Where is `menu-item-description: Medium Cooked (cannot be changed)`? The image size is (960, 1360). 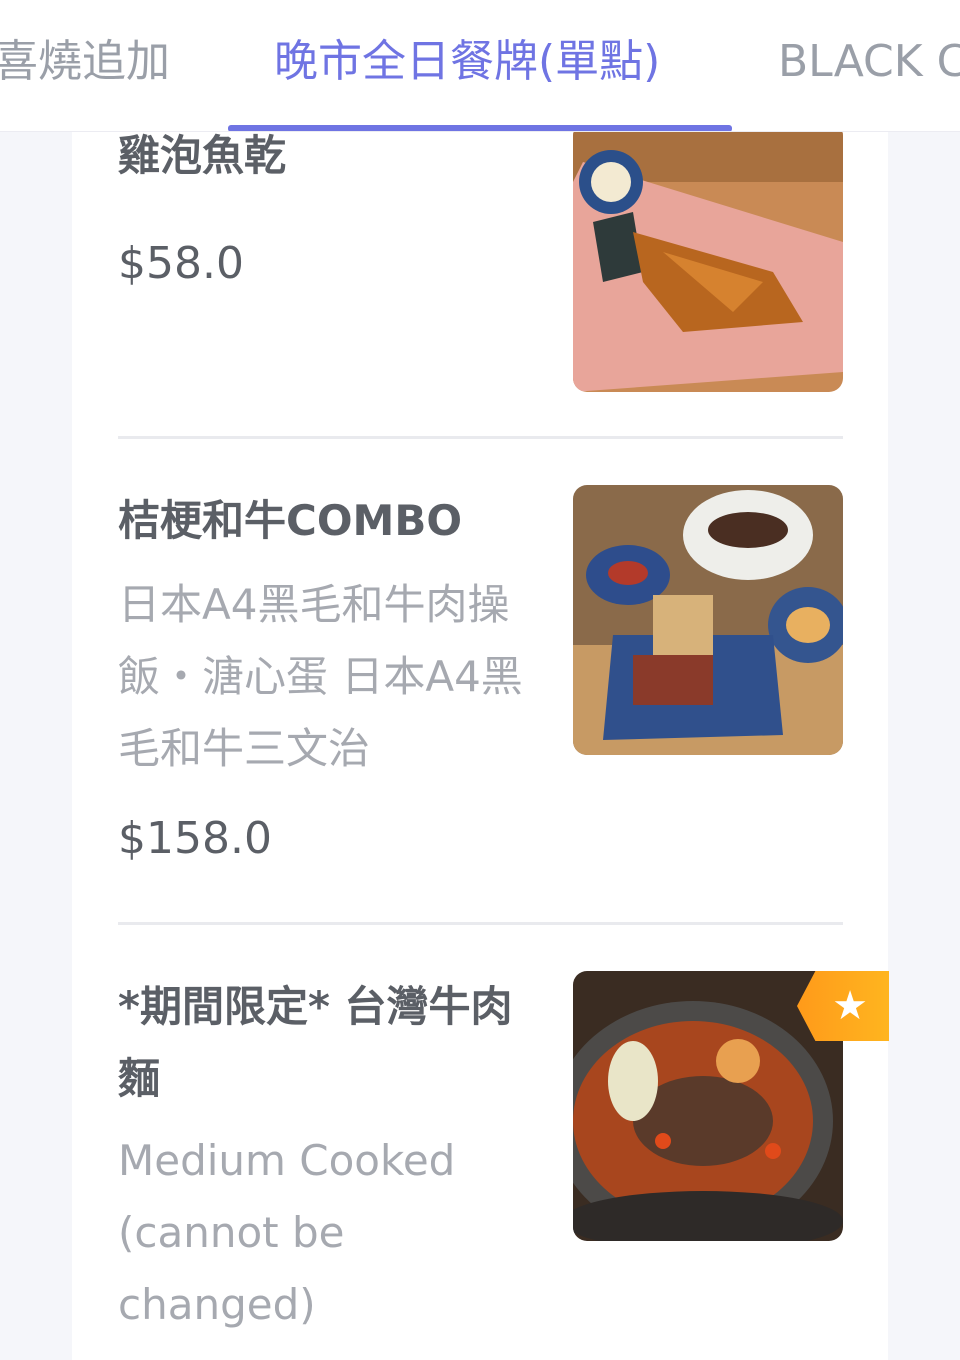 menu-item-description: Medium Cooked (cannot be changed) is located at coordinates (287, 1232).